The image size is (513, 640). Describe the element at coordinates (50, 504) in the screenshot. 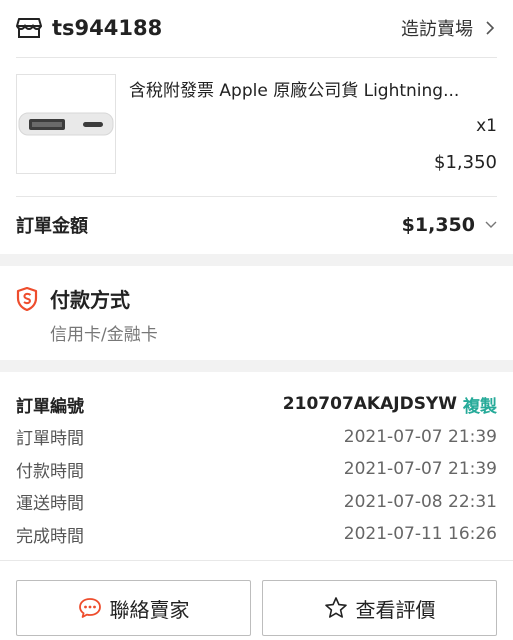

I see `shipping-time-label: 運送時間` at that location.